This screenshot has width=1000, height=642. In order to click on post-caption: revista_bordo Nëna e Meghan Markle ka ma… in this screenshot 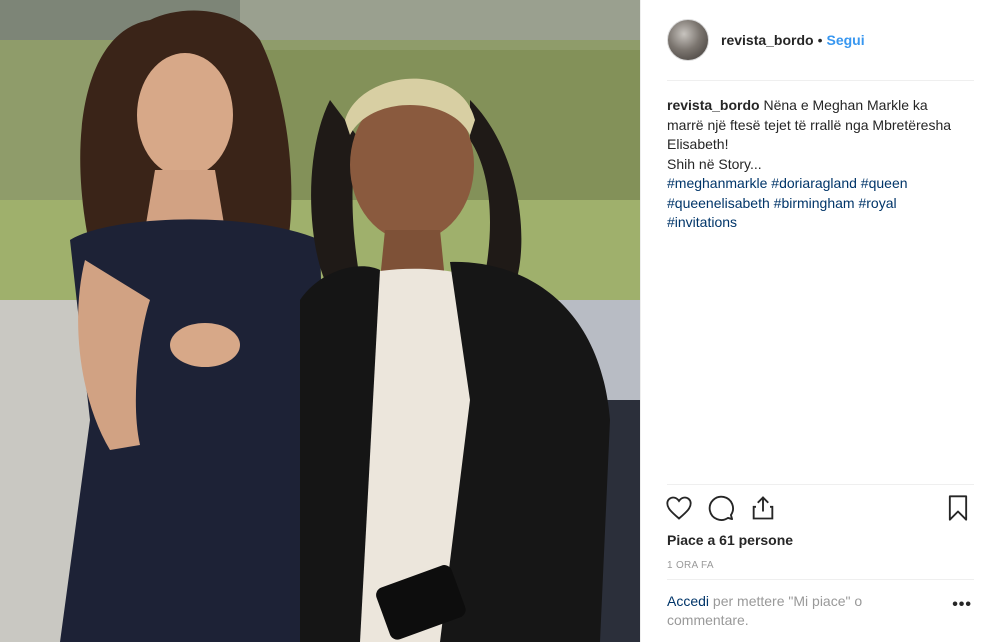, I will do `click(817, 164)`.